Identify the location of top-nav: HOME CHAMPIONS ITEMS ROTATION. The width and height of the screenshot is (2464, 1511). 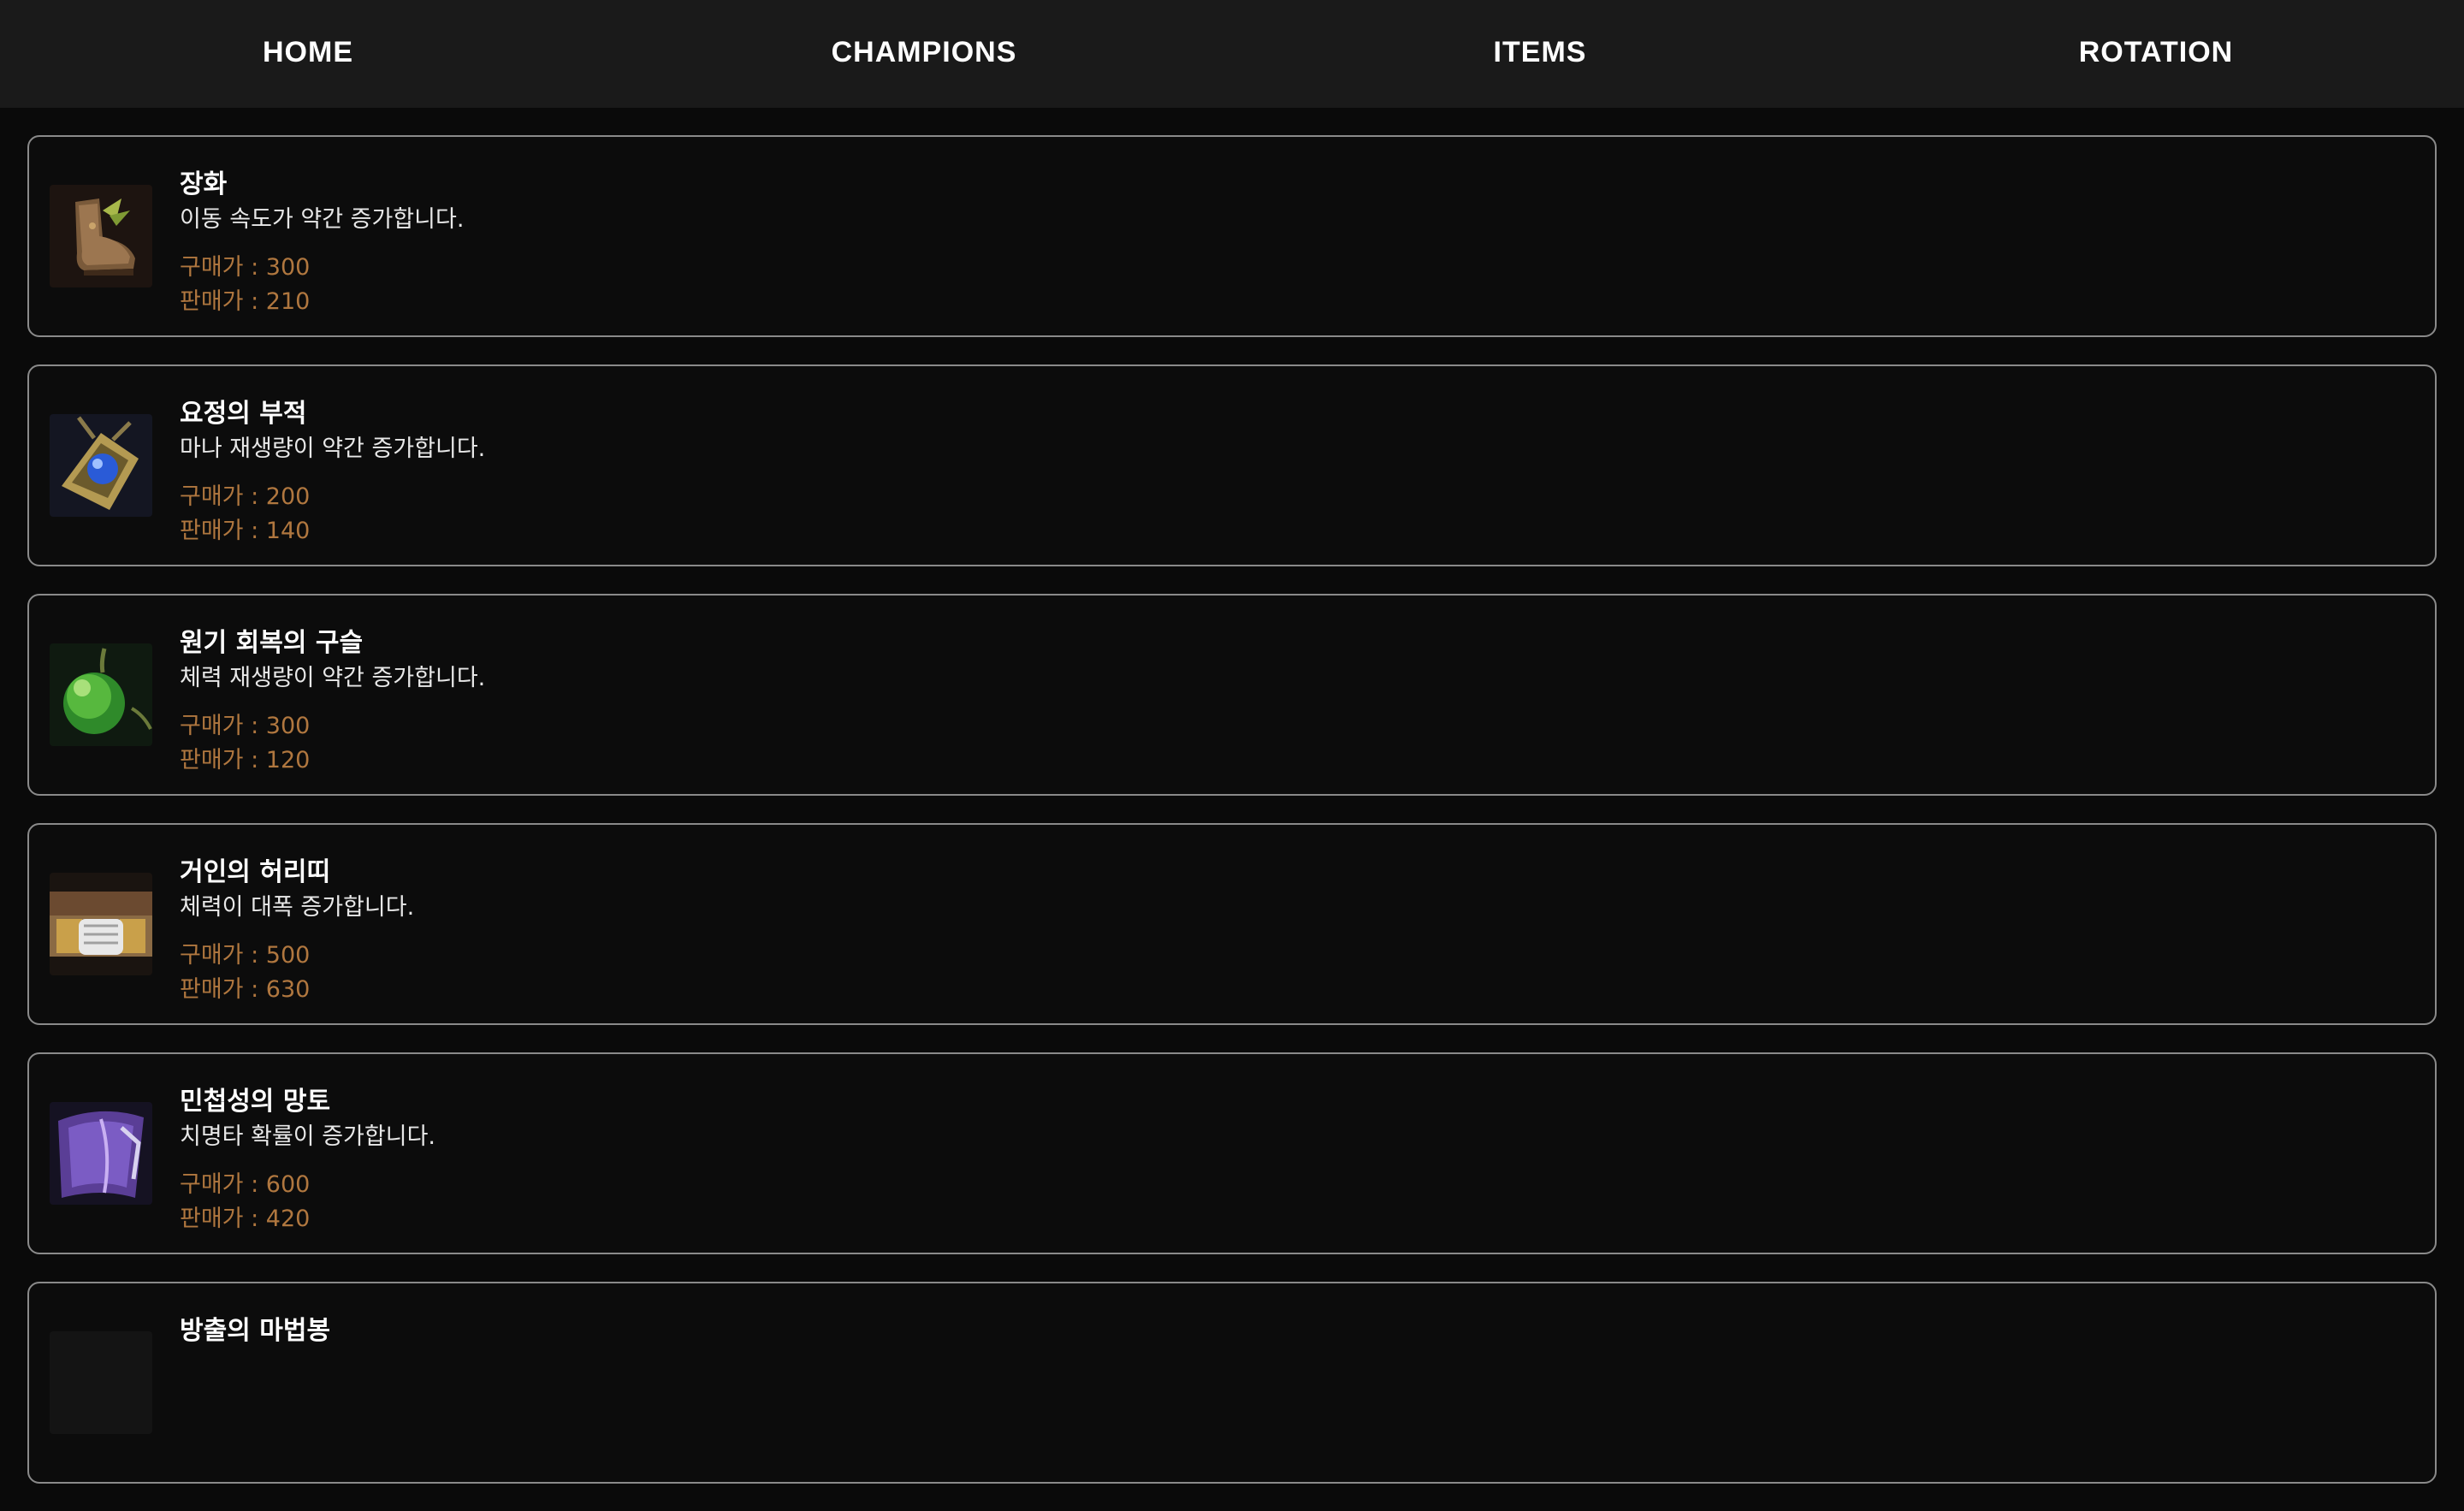
(1232, 54).